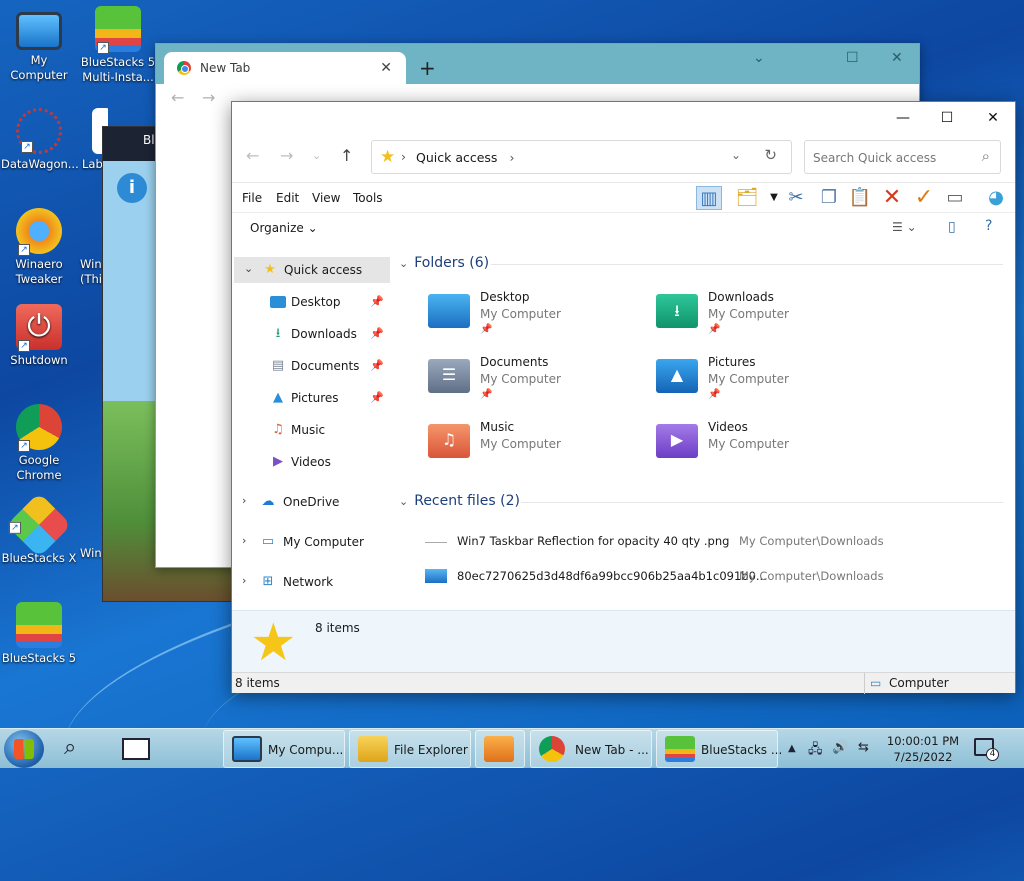  Describe the element at coordinates (815, 751) in the screenshot. I see `network-icon: 🖧` at that location.